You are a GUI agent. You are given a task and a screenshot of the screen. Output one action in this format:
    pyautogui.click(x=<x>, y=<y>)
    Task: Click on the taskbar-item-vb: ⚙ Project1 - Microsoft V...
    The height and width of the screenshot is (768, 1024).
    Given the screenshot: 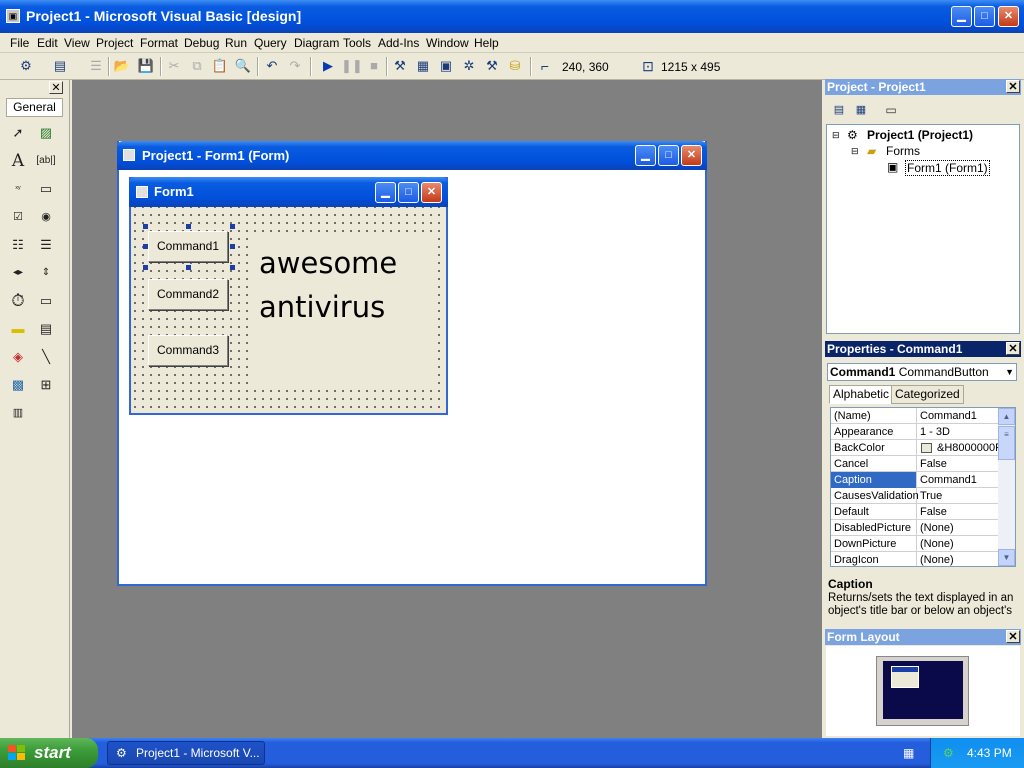 What is the action you would take?
    pyautogui.click(x=186, y=753)
    